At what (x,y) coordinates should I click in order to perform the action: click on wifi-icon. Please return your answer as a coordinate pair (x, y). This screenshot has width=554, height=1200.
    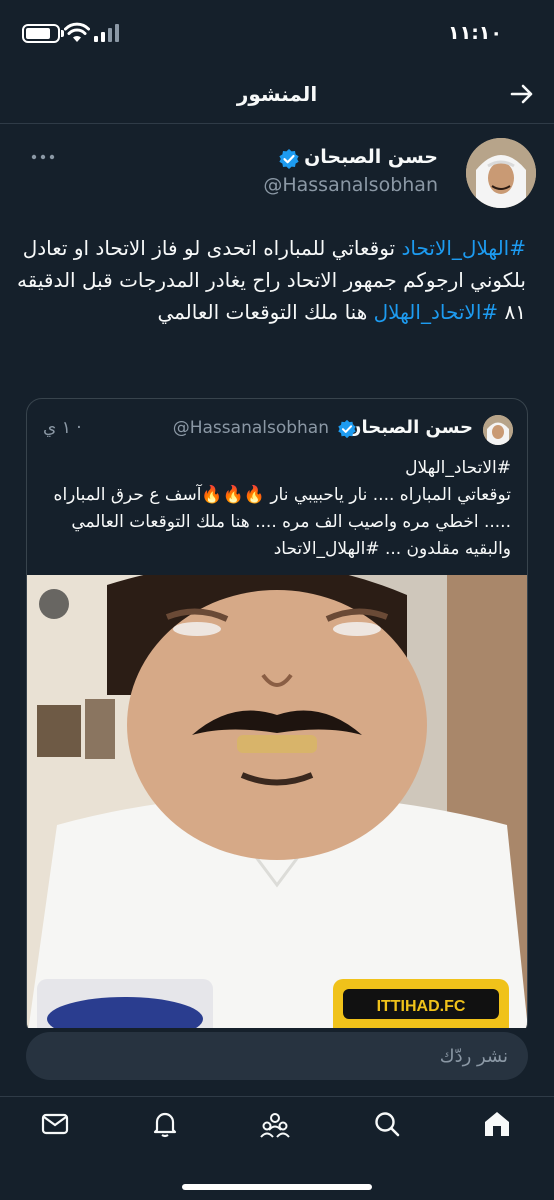
    Looking at the image, I should click on (77, 32).